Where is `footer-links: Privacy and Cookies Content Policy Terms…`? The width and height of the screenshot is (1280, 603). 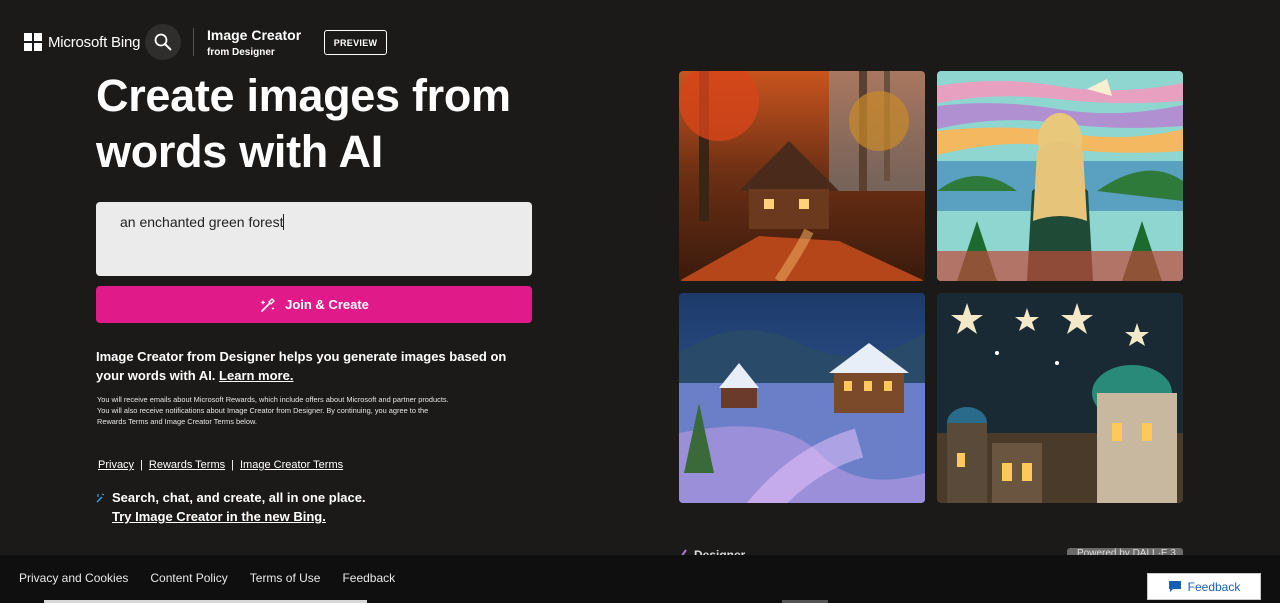
footer-links: Privacy and Cookies Content Policy Terms… is located at coordinates (207, 578).